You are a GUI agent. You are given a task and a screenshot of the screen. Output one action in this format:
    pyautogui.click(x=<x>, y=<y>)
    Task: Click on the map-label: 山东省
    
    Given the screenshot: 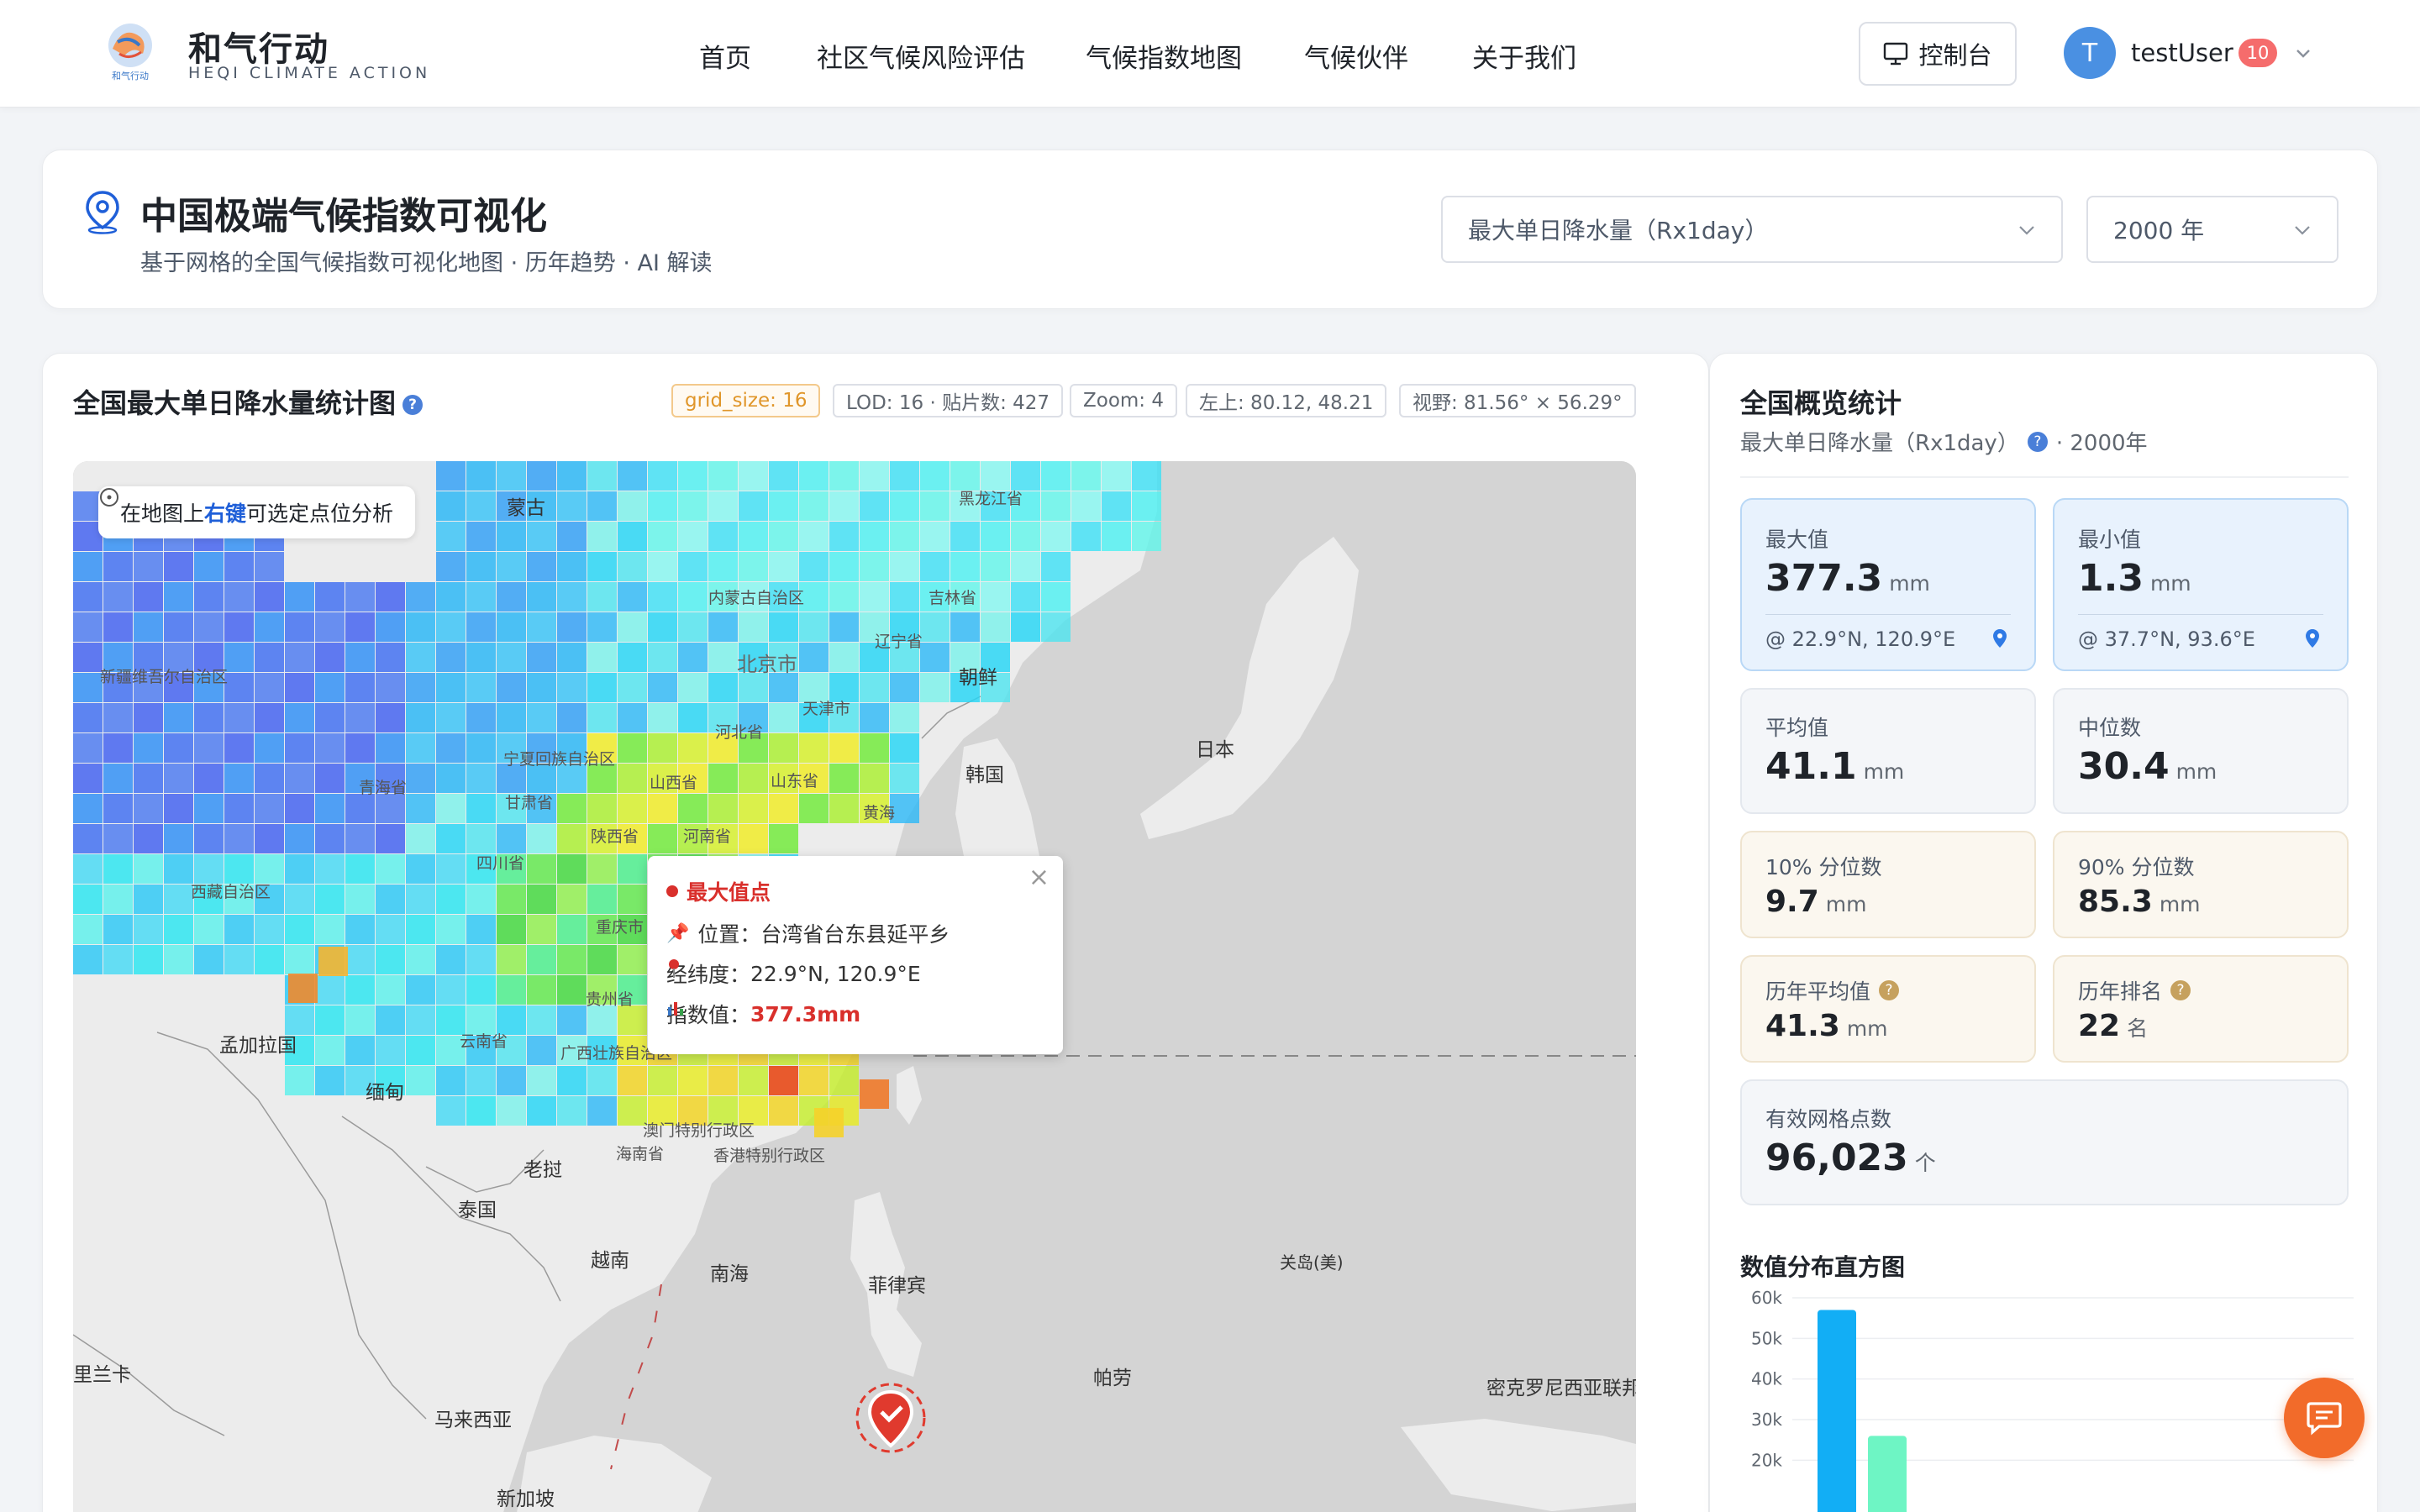 What is the action you would take?
    pyautogui.click(x=795, y=781)
    